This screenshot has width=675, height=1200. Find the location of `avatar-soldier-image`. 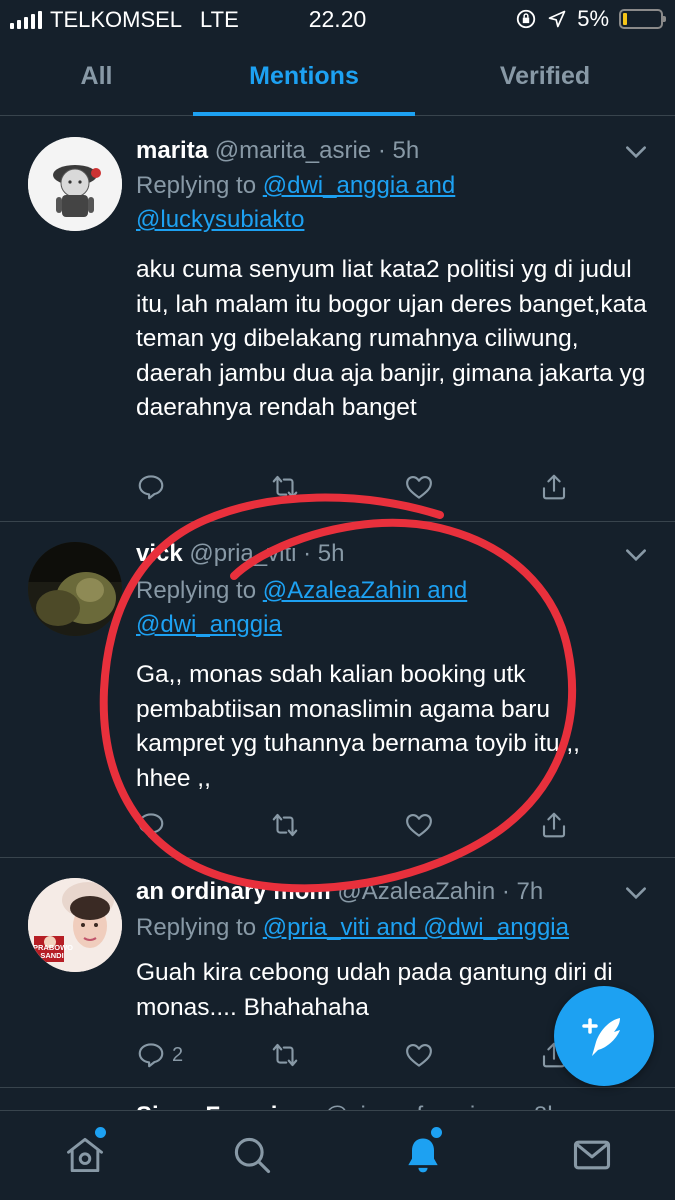

avatar-soldier-image is located at coordinates (75, 184).